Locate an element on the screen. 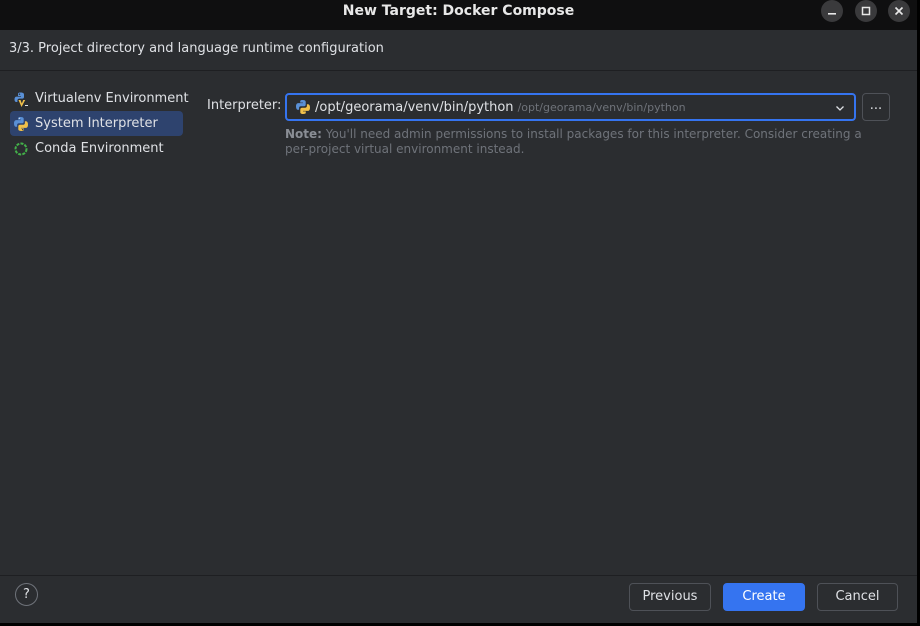 The height and width of the screenshot is (626, 920). sidebar-item-virtualenv: Virtualenv Environment is located at coordinates (99, 98).